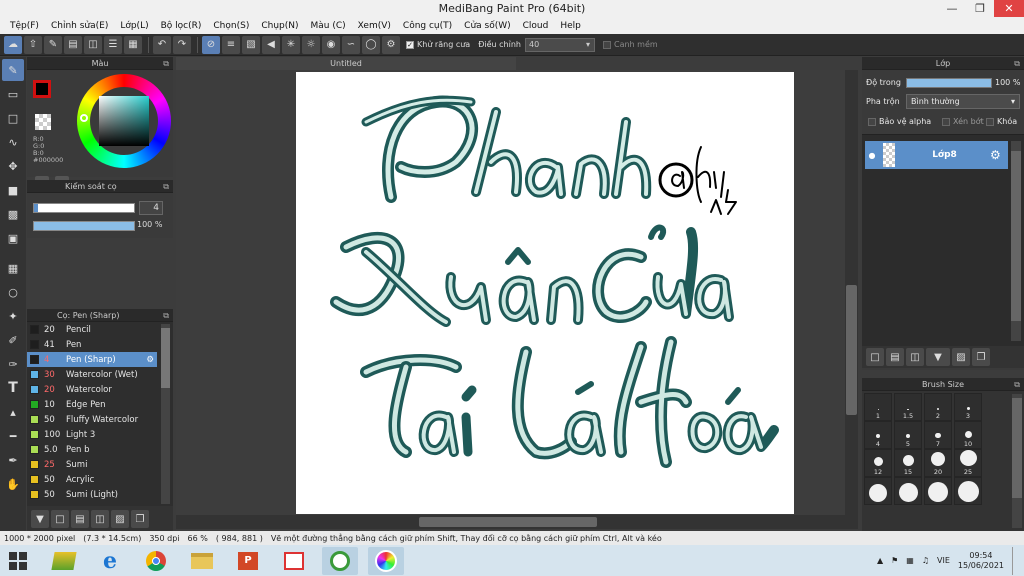  I want to click on tray-arrow-icon: ▲, so click(880, 560).